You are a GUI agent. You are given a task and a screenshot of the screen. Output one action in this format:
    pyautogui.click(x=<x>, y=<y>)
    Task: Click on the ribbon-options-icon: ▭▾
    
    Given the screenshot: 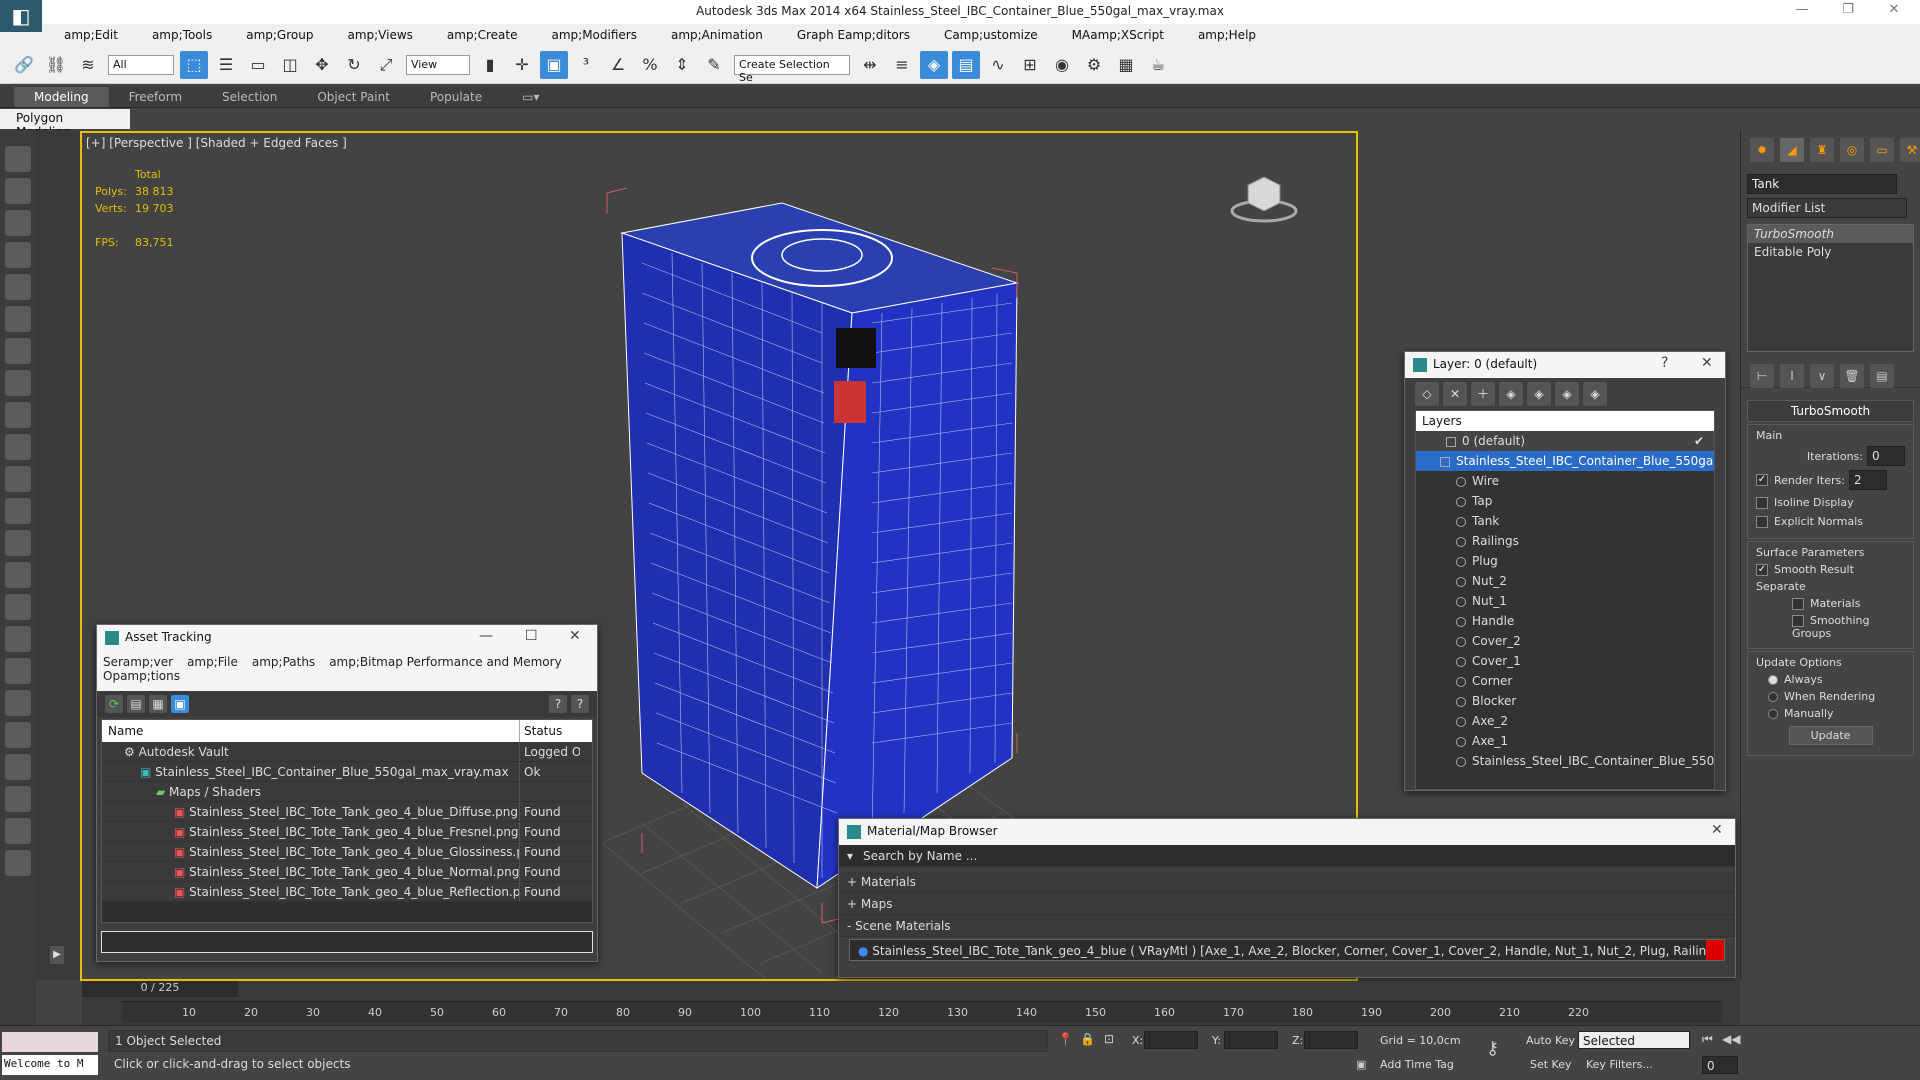 What is the action you would take?
    pyautogui.click(x=530, y=97)
    